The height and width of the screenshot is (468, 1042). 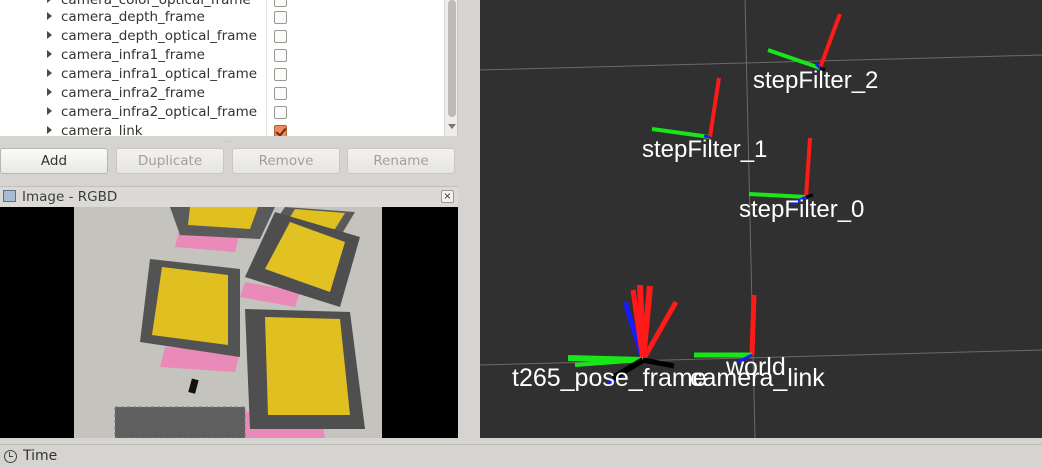 What do you see at coordinates (159, 74) in the screenshot?
I see `tree-row-label: camera_infra1_optical_frame` at bounding box center [159, 74].